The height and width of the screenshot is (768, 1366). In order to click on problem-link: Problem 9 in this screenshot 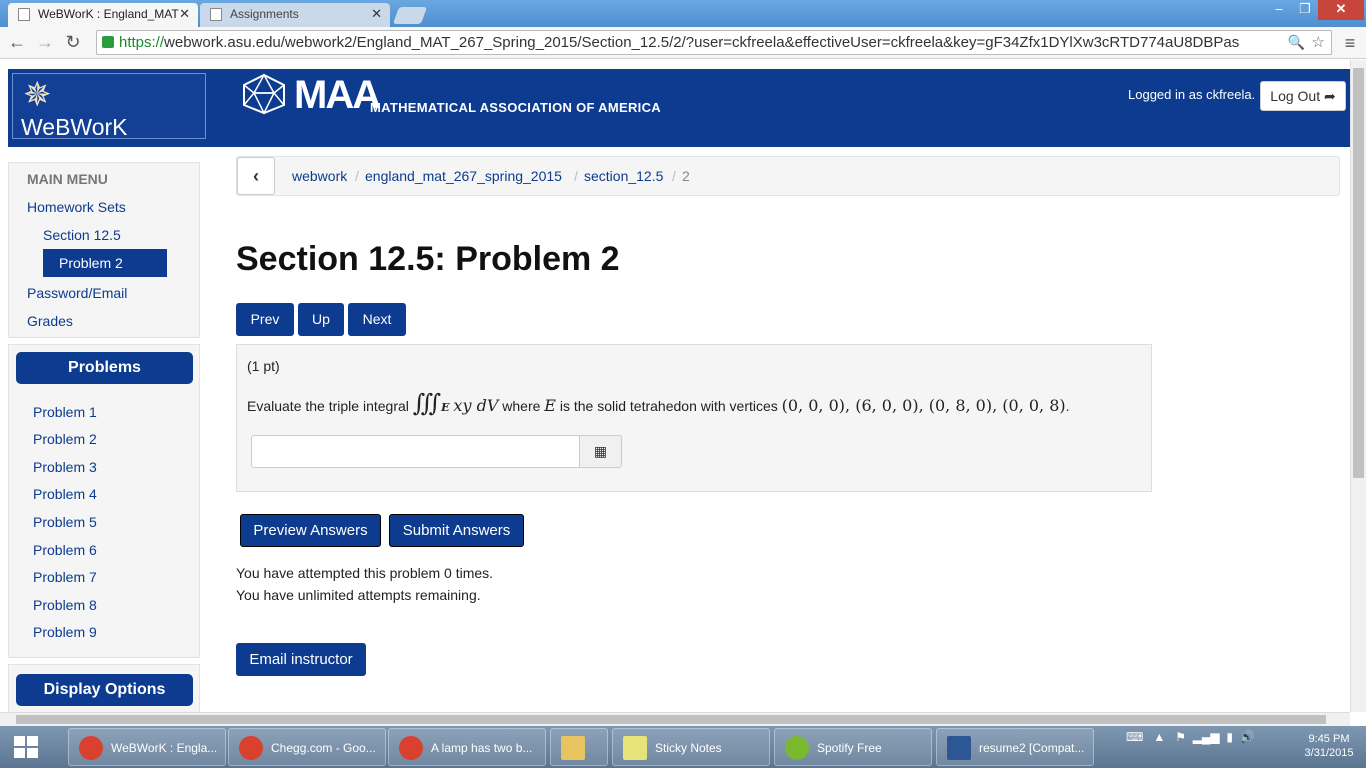, I will do `click(65, 632)`.